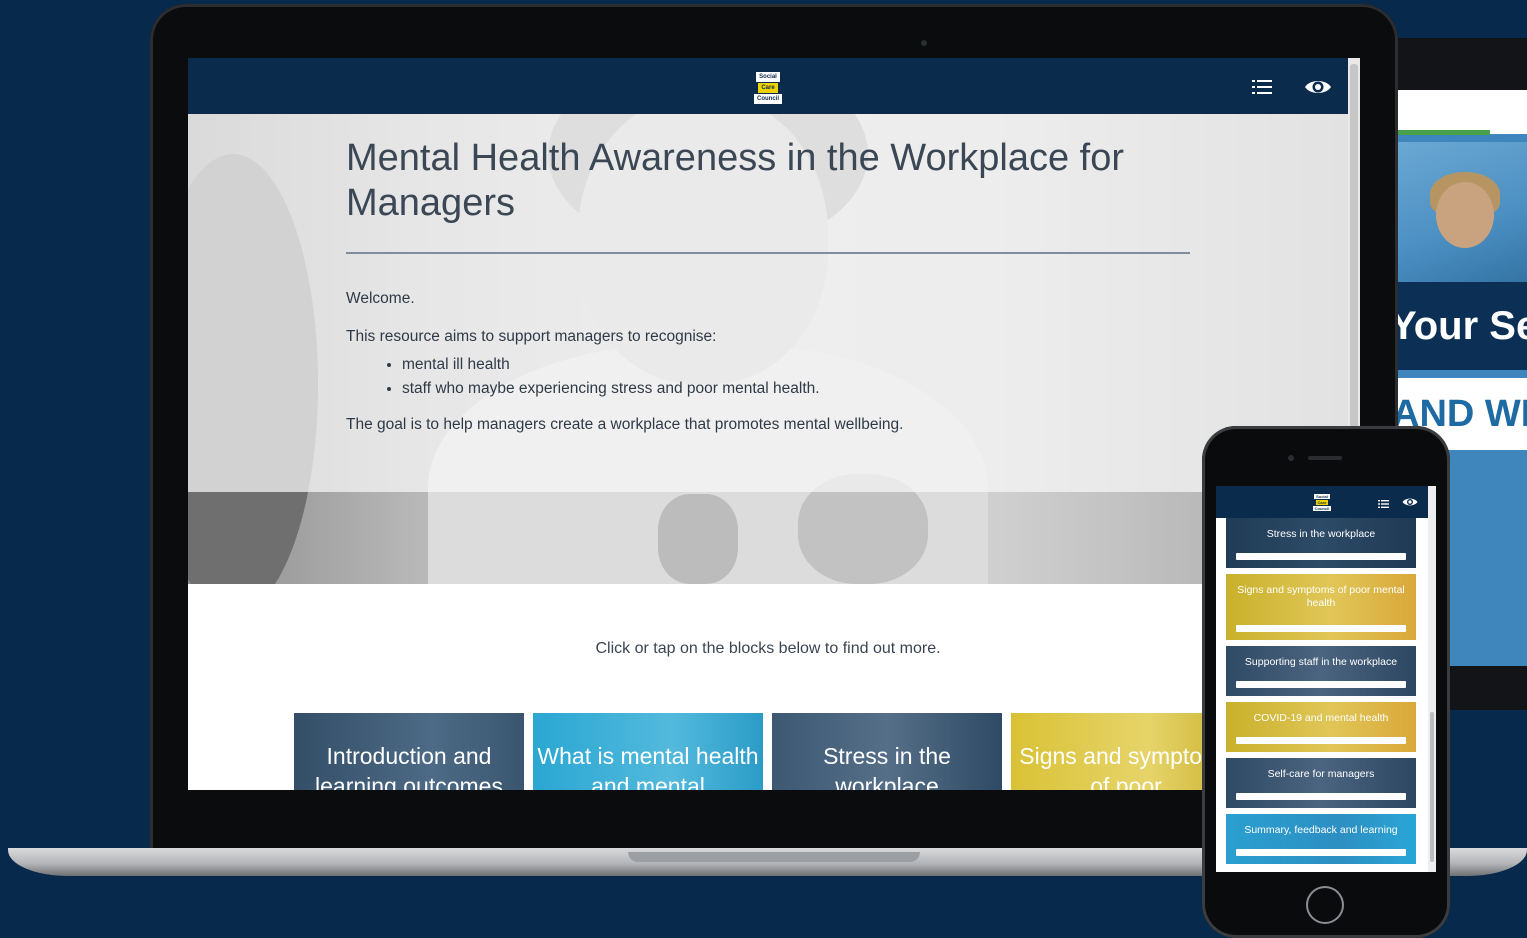 Image resolution: width=1527 pixels, height=938 pixels. I want to click on tablet-hero-photo, so click(1462, 212).